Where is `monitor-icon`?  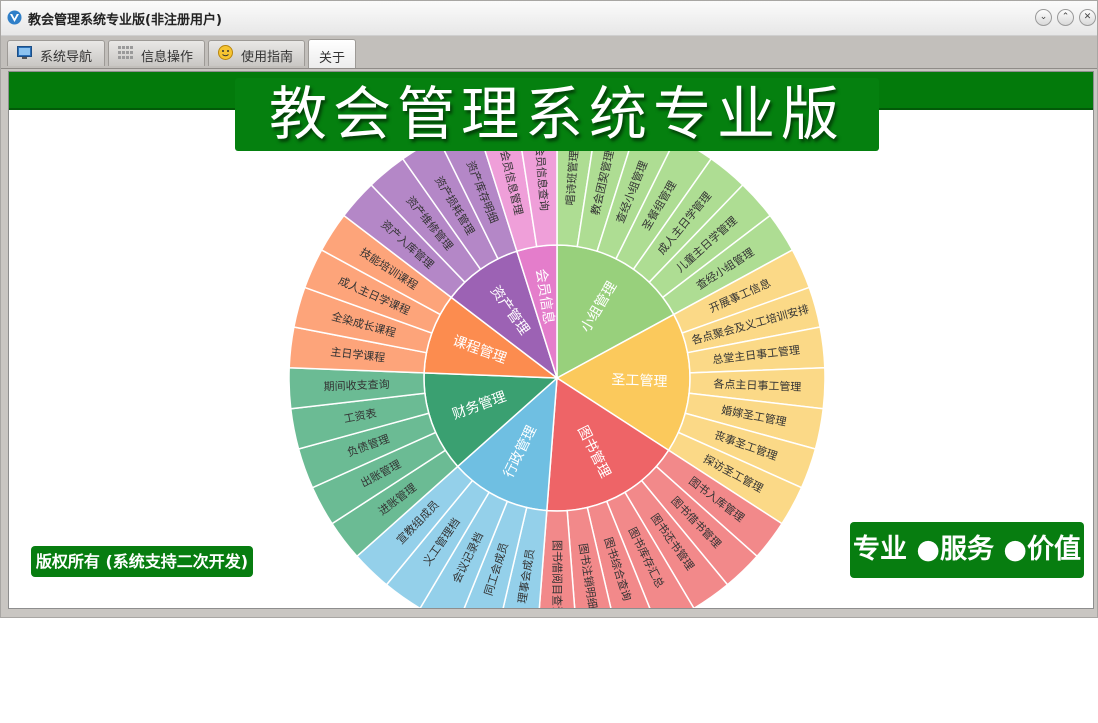 monitor-icon is located at coordinates (24, 52).